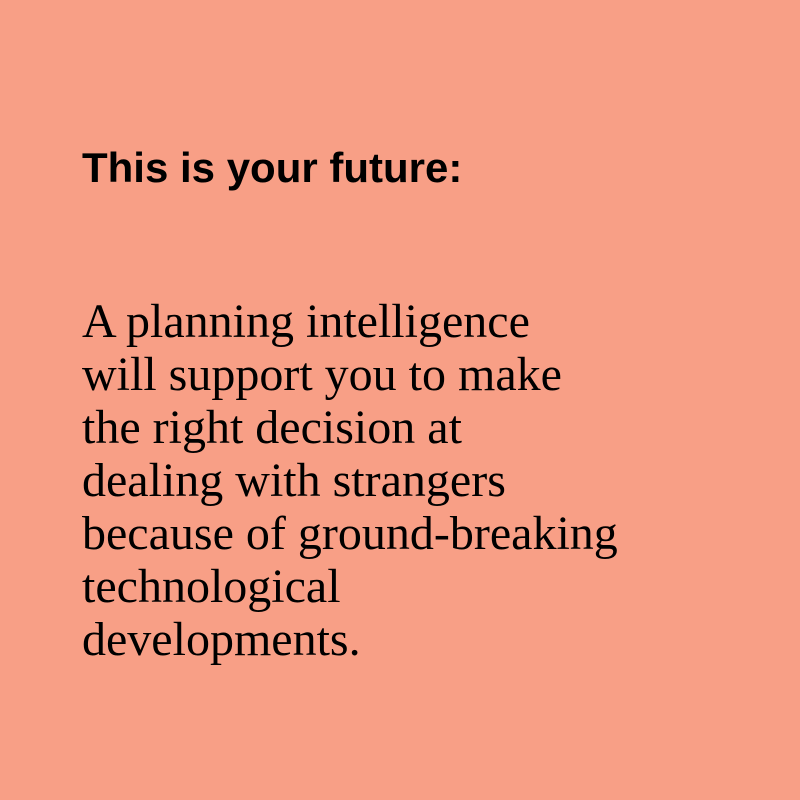 The height and width of the screenshot is (800, 800). What do you see at coordinates (211, 586) in the screenshot?
I see `statement-line-6: technological` at bounding box center [211, 586].